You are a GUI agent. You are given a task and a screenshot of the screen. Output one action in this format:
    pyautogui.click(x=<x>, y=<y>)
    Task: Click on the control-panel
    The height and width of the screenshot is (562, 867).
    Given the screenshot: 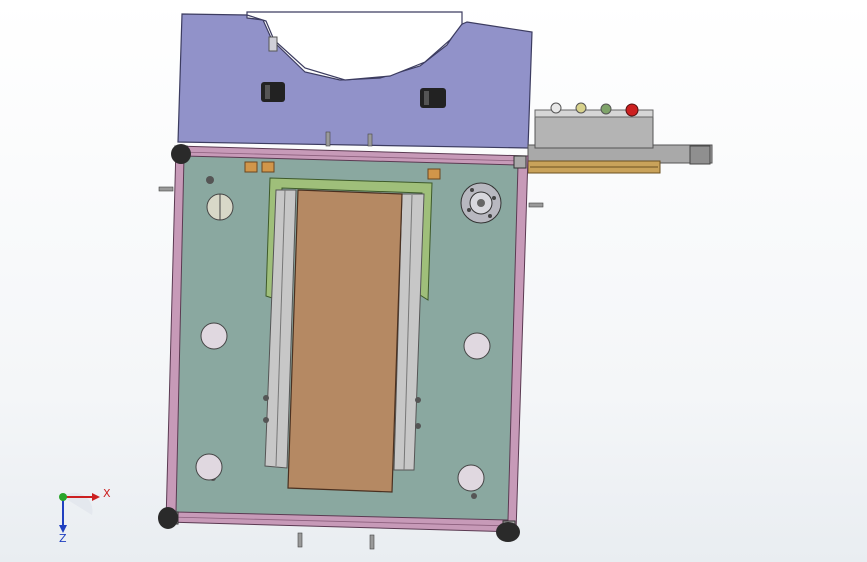 What is the action you would take?
    pyautogui.click(x=620, y=138)
    